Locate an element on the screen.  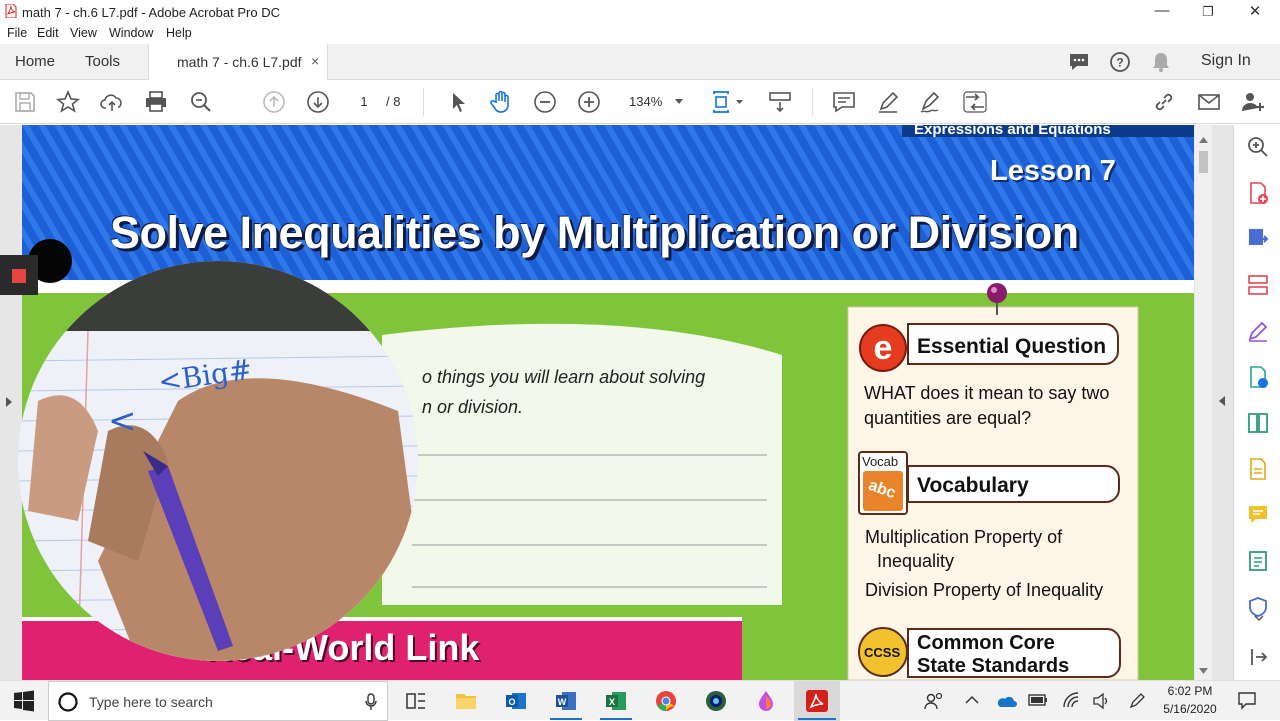
essential-question-heading: Essential Question is located at coordinates (1012, 346).